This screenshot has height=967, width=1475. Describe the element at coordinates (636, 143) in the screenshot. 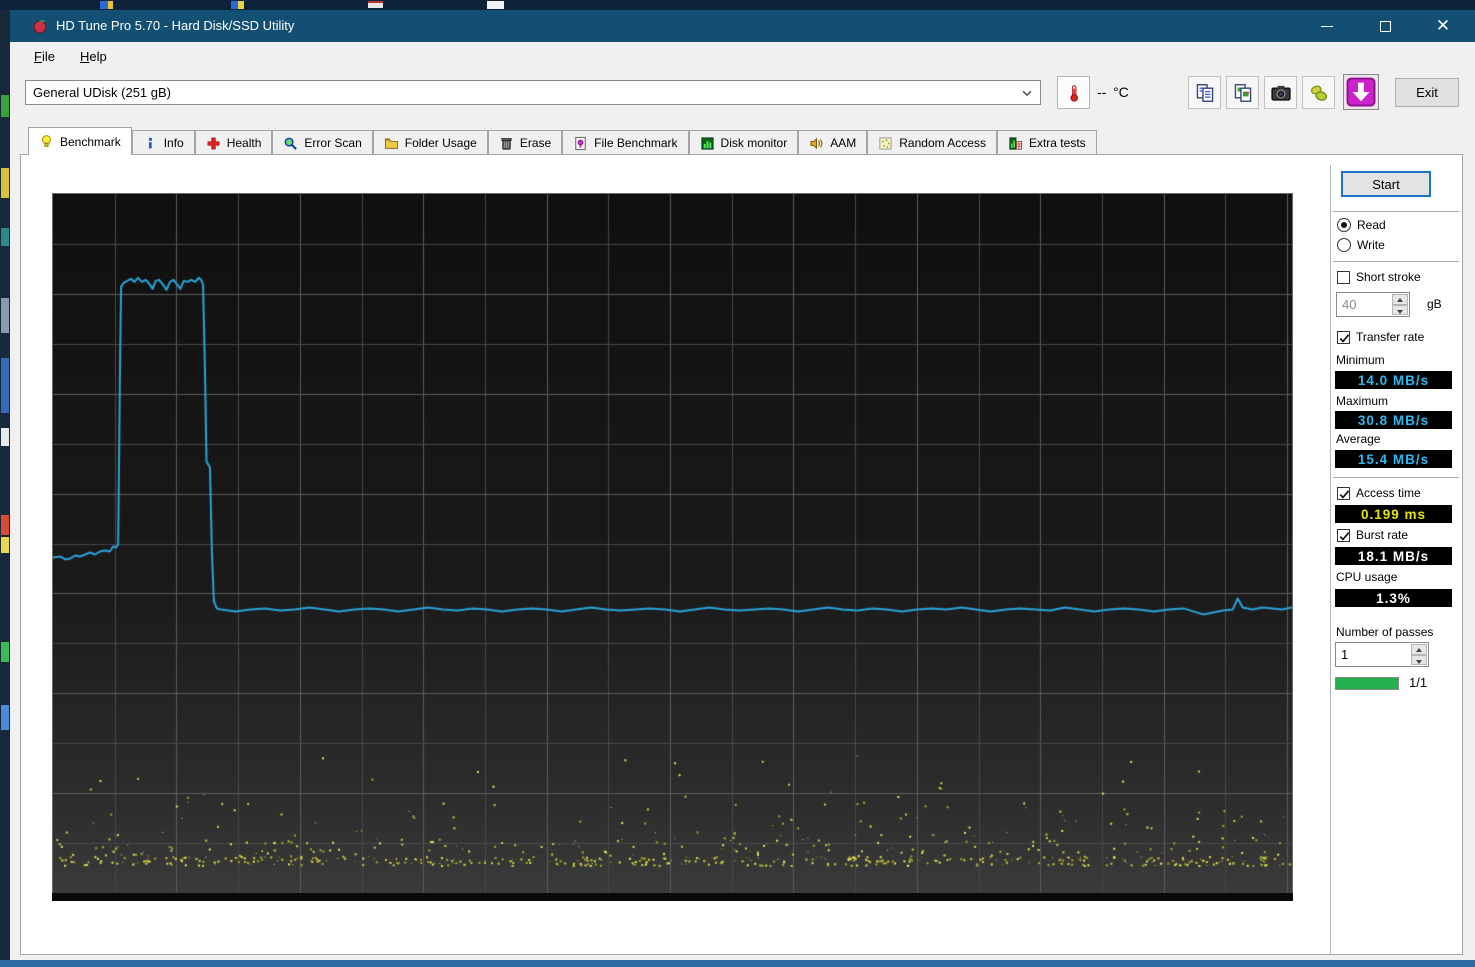

I see `tab-label: File Benchmark` at that location.